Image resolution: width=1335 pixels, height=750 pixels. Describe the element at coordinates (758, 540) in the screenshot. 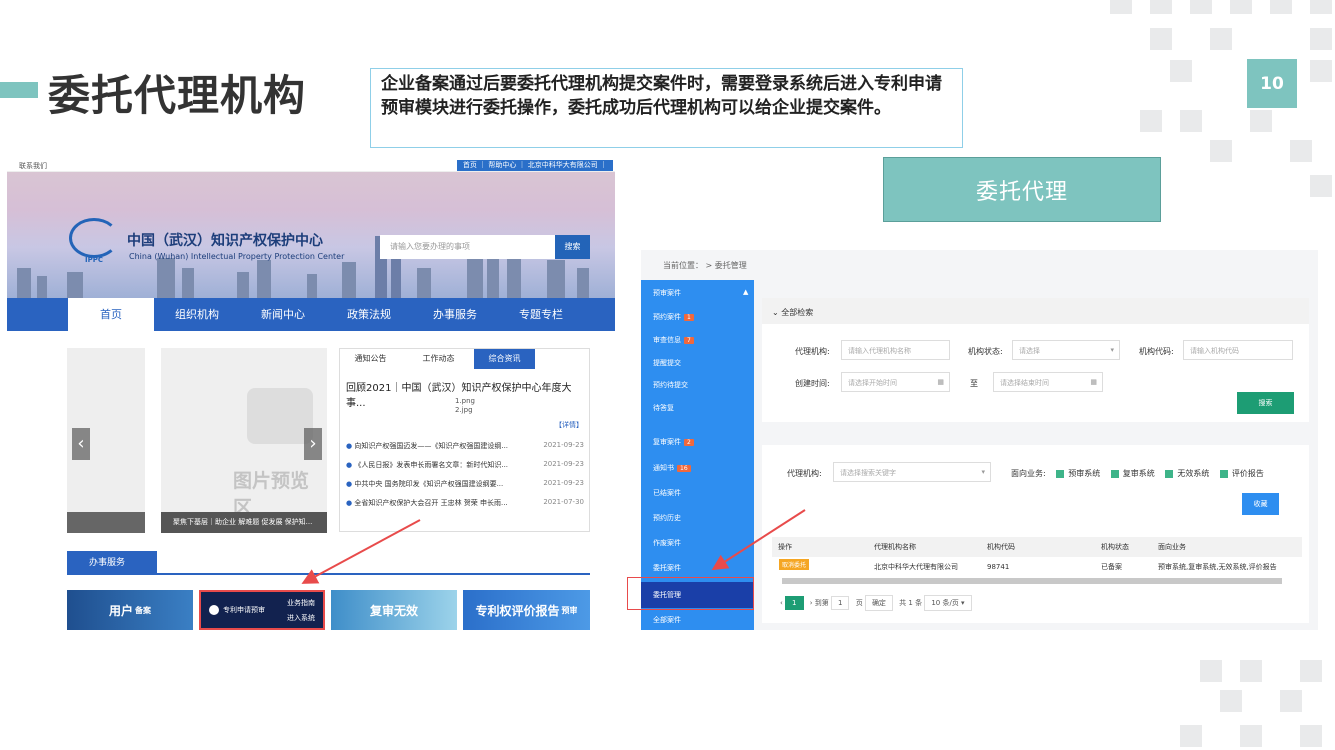

I see `arrow-to-entrust-management` at that location.